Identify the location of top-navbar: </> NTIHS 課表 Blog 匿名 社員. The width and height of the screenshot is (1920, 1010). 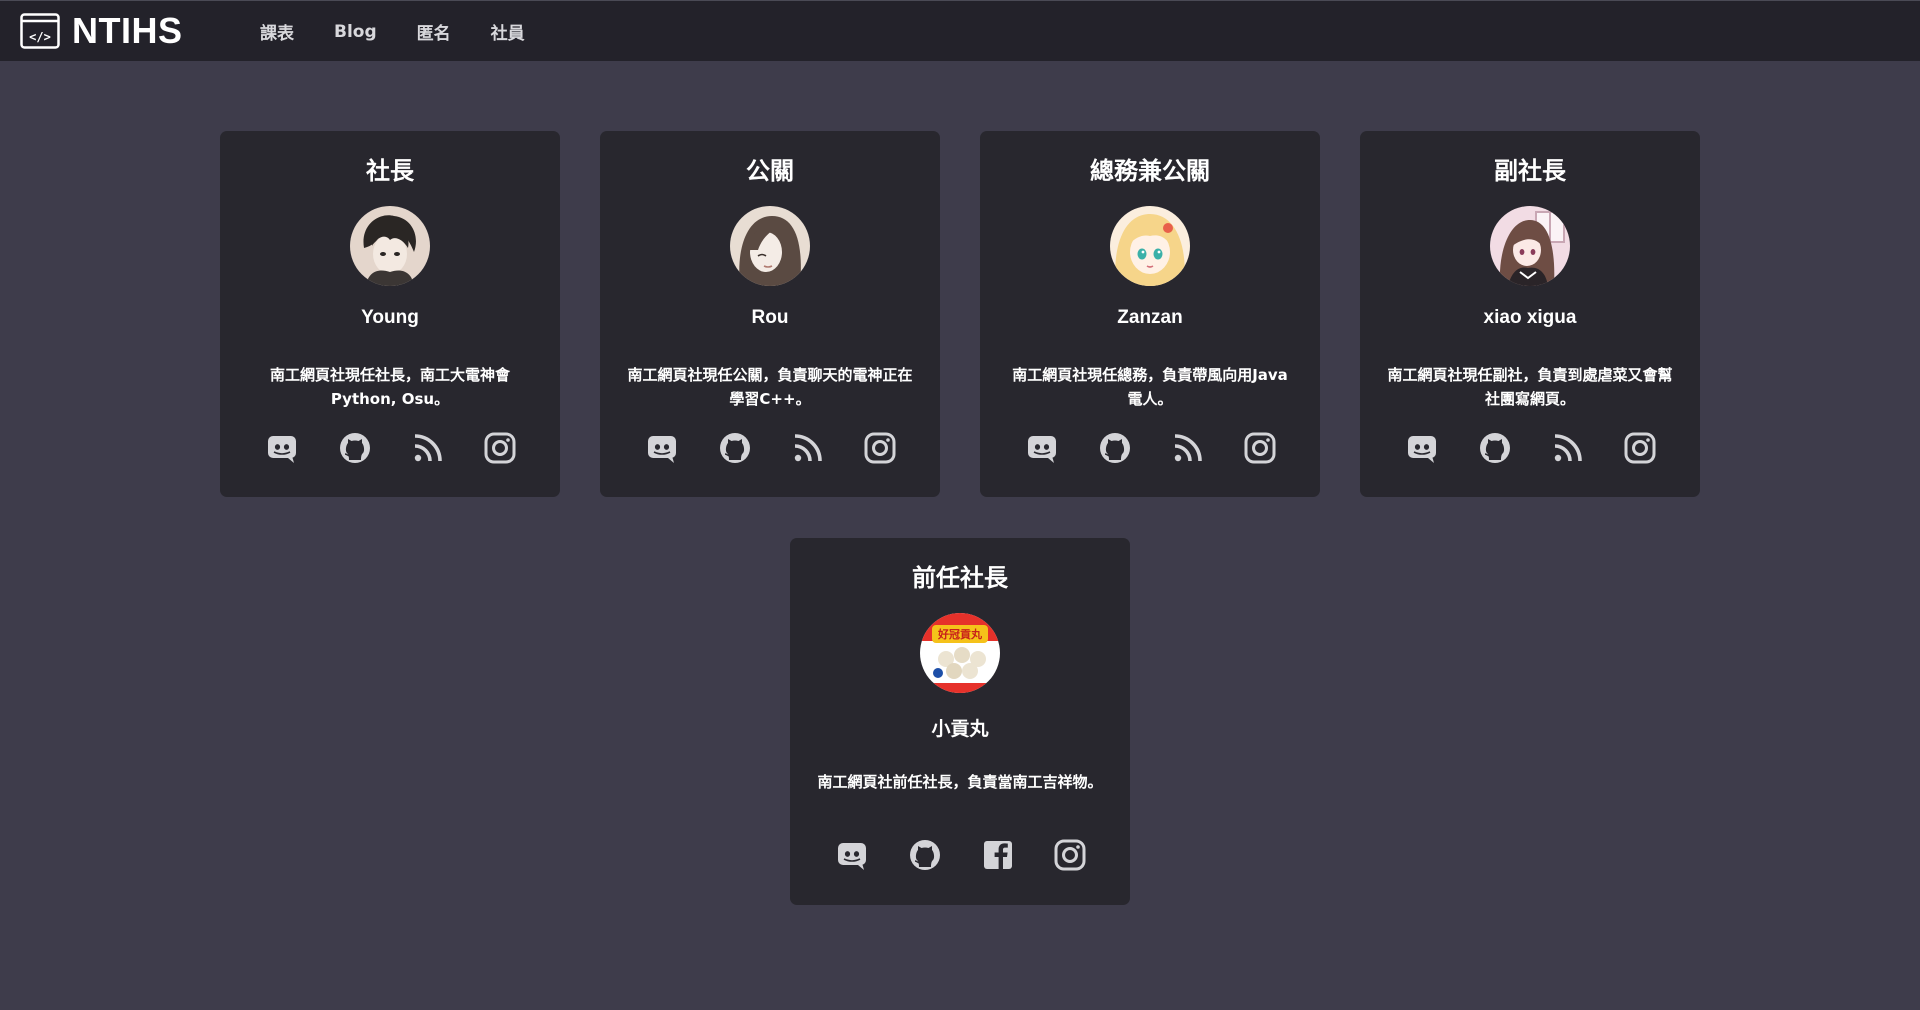
(960, 30).